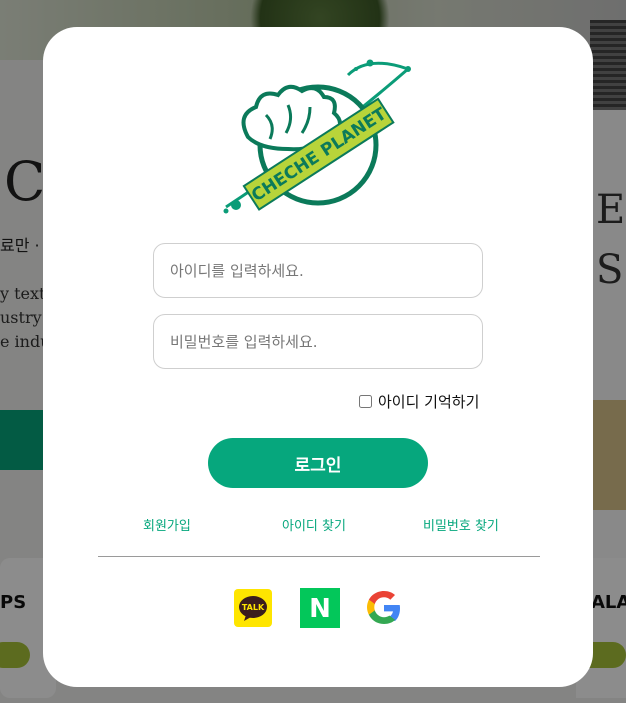 The width and height of the screenshot is (626, 703). I want to click on kakao-talk-icon: TALK, so click(253, 608).